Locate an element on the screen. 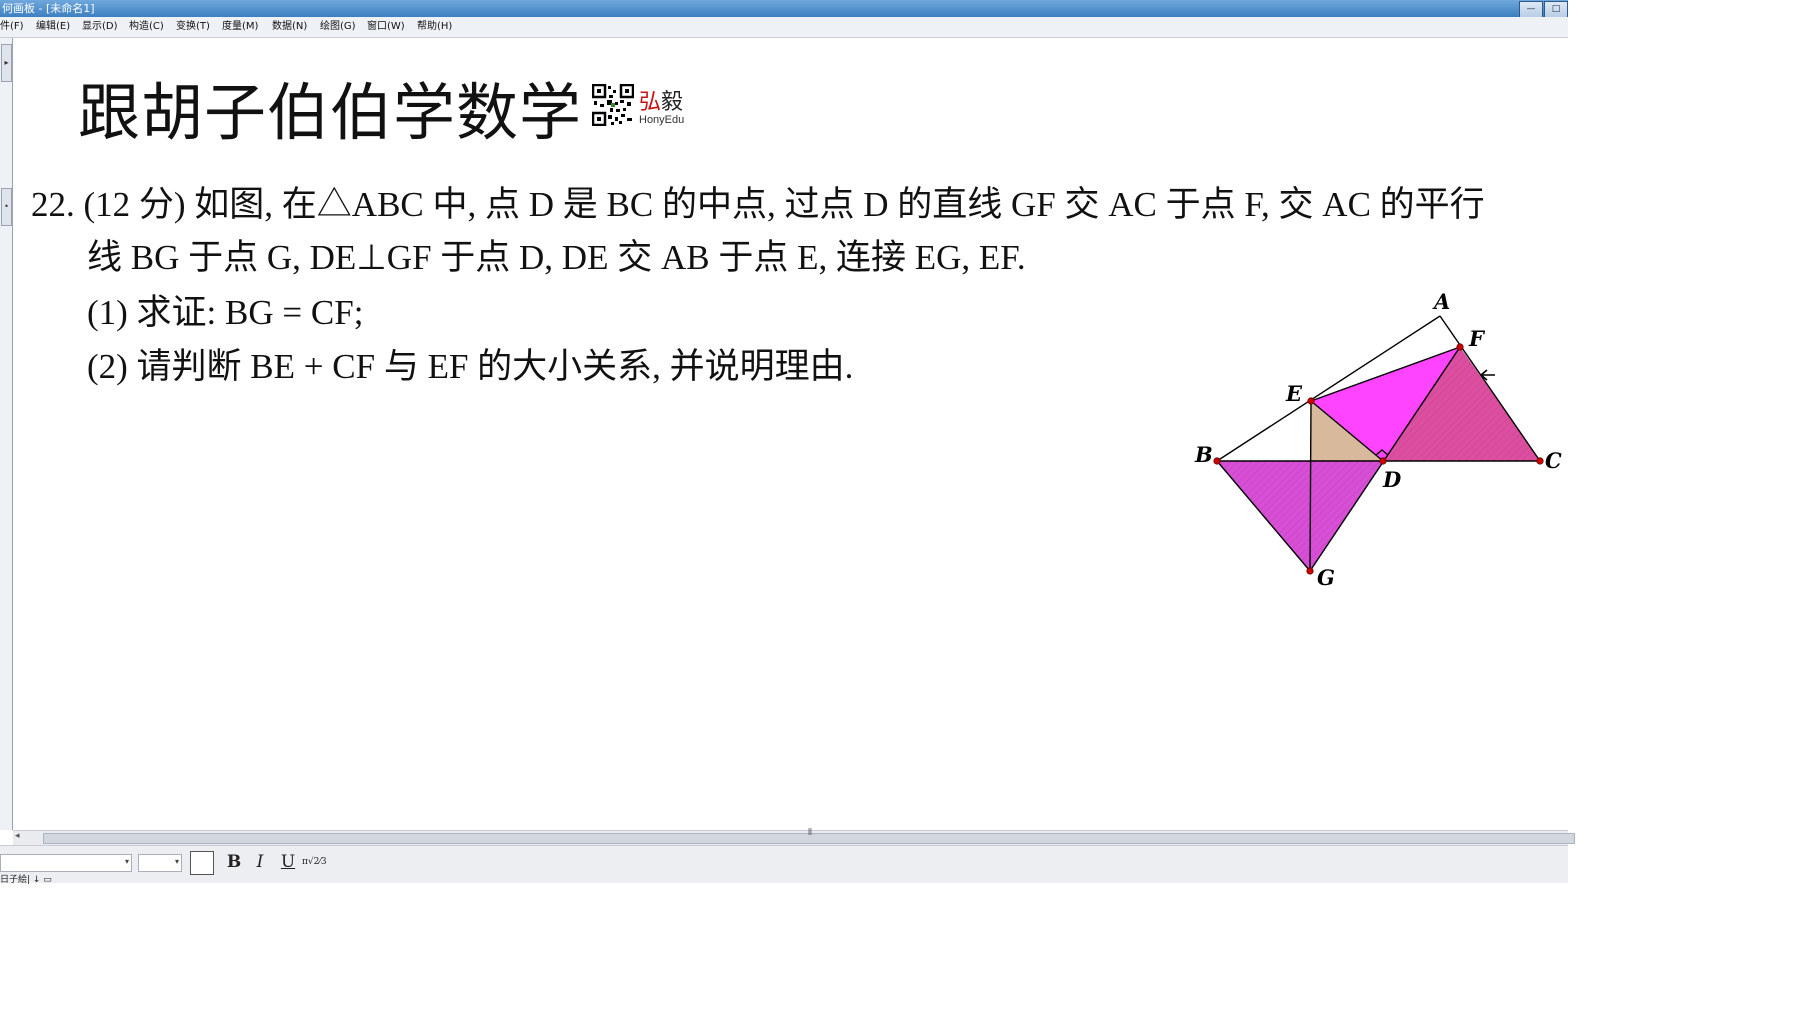  menu-transform: 变换(T) is located at coordinates (193, 27).